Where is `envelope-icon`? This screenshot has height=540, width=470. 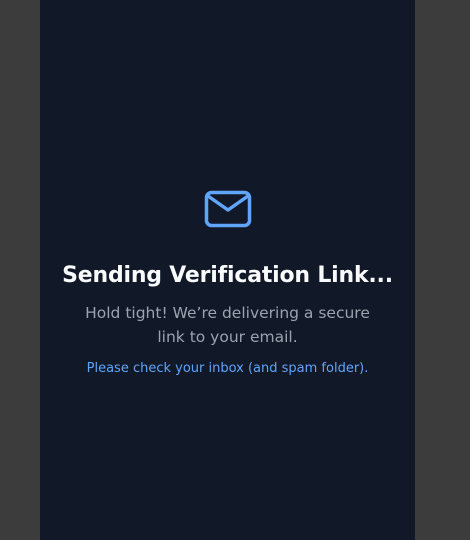 envelope-icon is located at coordinates (228, 209).